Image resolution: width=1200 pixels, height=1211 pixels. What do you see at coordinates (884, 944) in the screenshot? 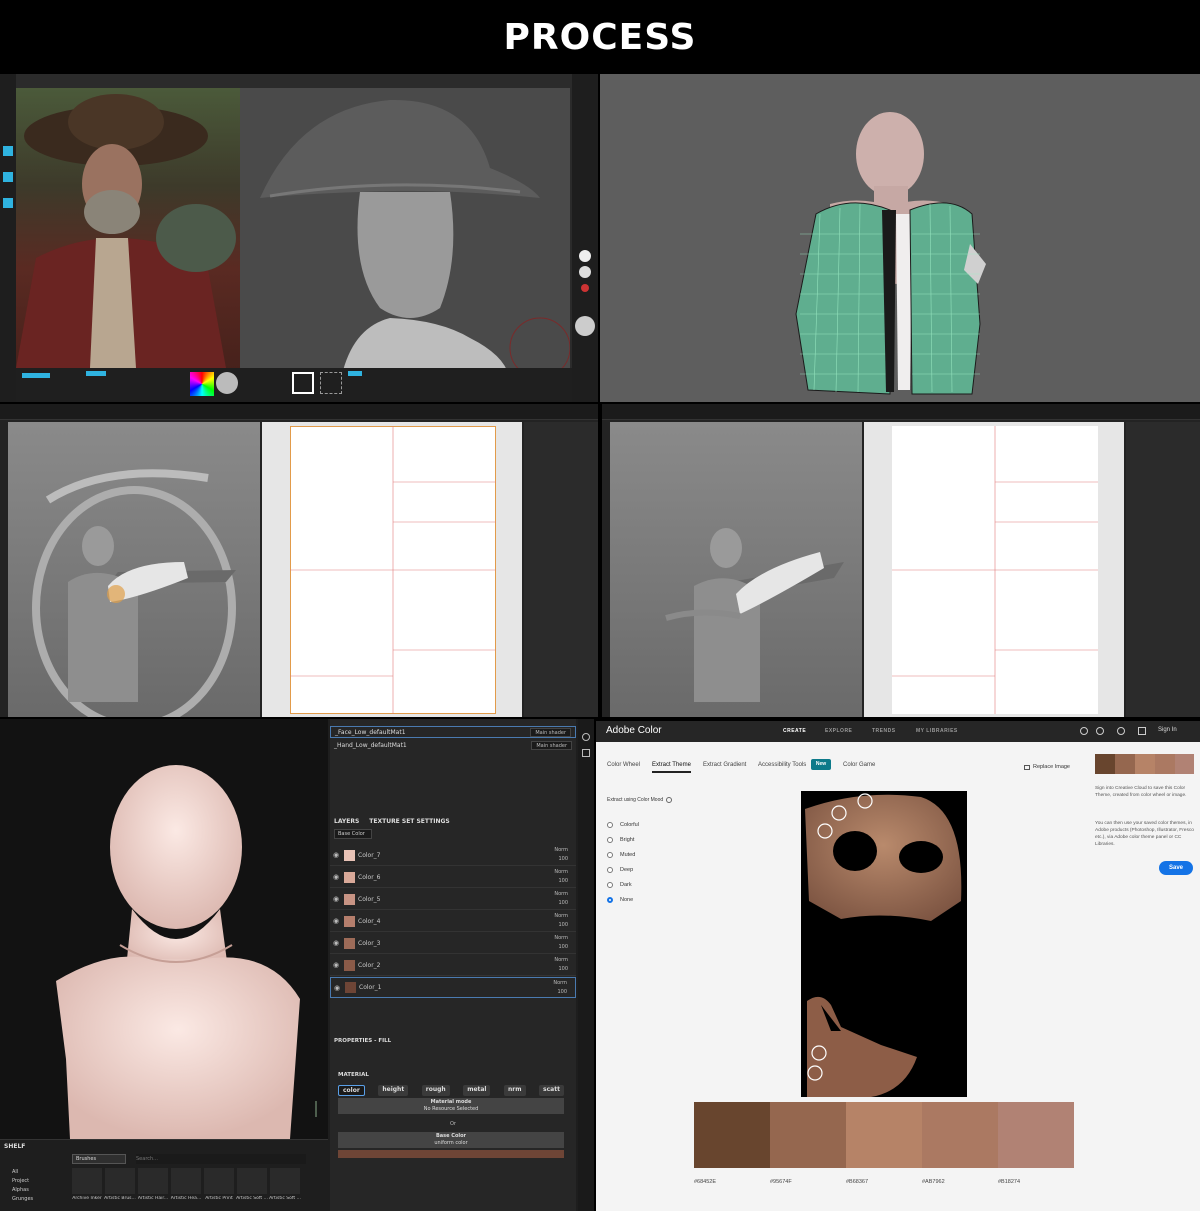
I see `uploaded-texture-image` at bounding box center [884, 944].